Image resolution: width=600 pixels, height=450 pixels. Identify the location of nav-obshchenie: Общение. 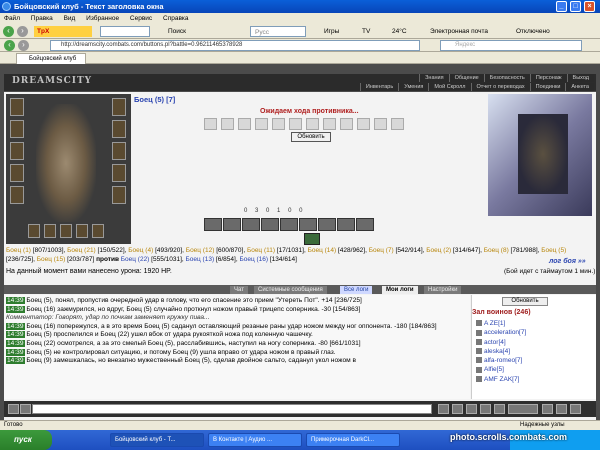
(466, 78).